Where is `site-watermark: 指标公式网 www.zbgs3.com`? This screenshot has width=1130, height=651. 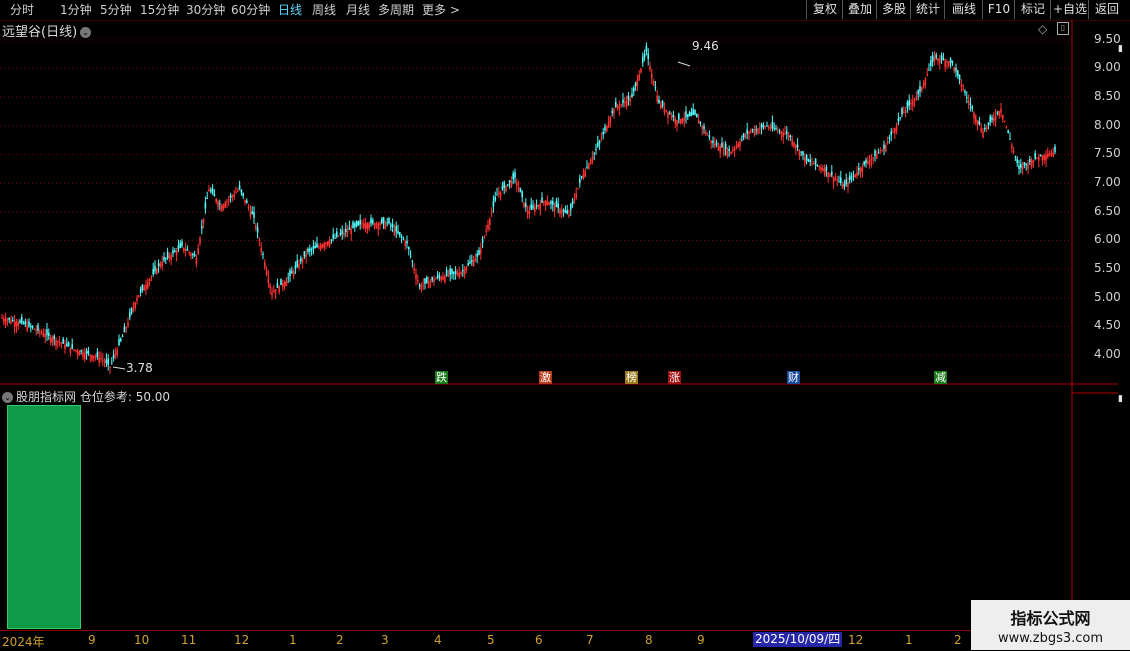 site-watermark: 指标公式网 www.zbgs3.com is located at coordinates (1050, 625).